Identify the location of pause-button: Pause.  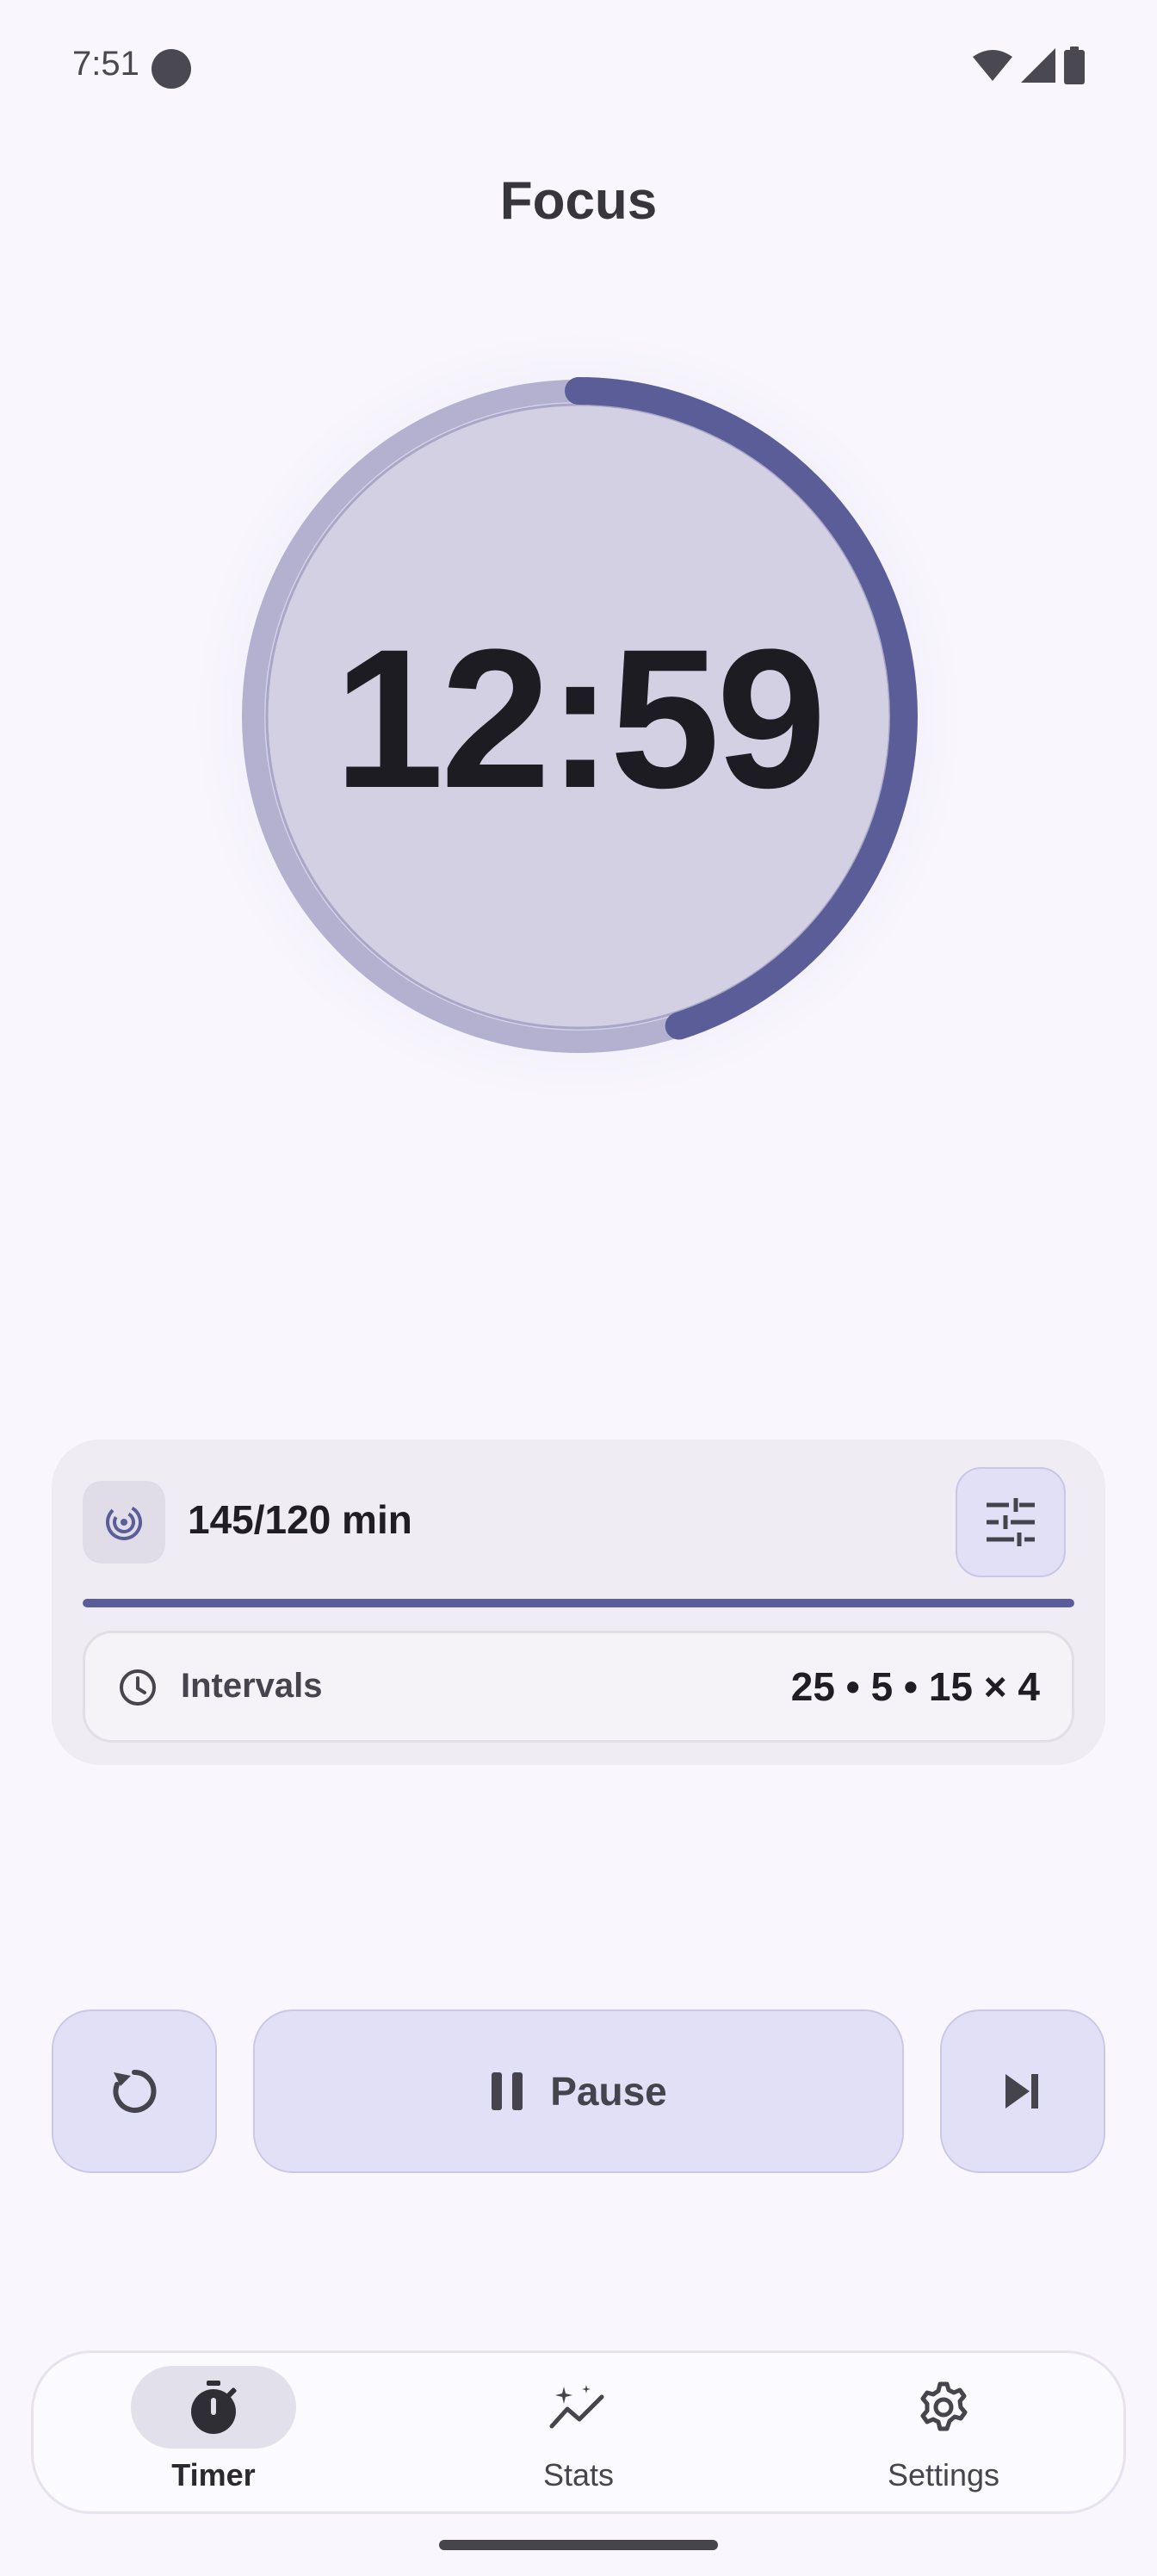
(579, 2091).